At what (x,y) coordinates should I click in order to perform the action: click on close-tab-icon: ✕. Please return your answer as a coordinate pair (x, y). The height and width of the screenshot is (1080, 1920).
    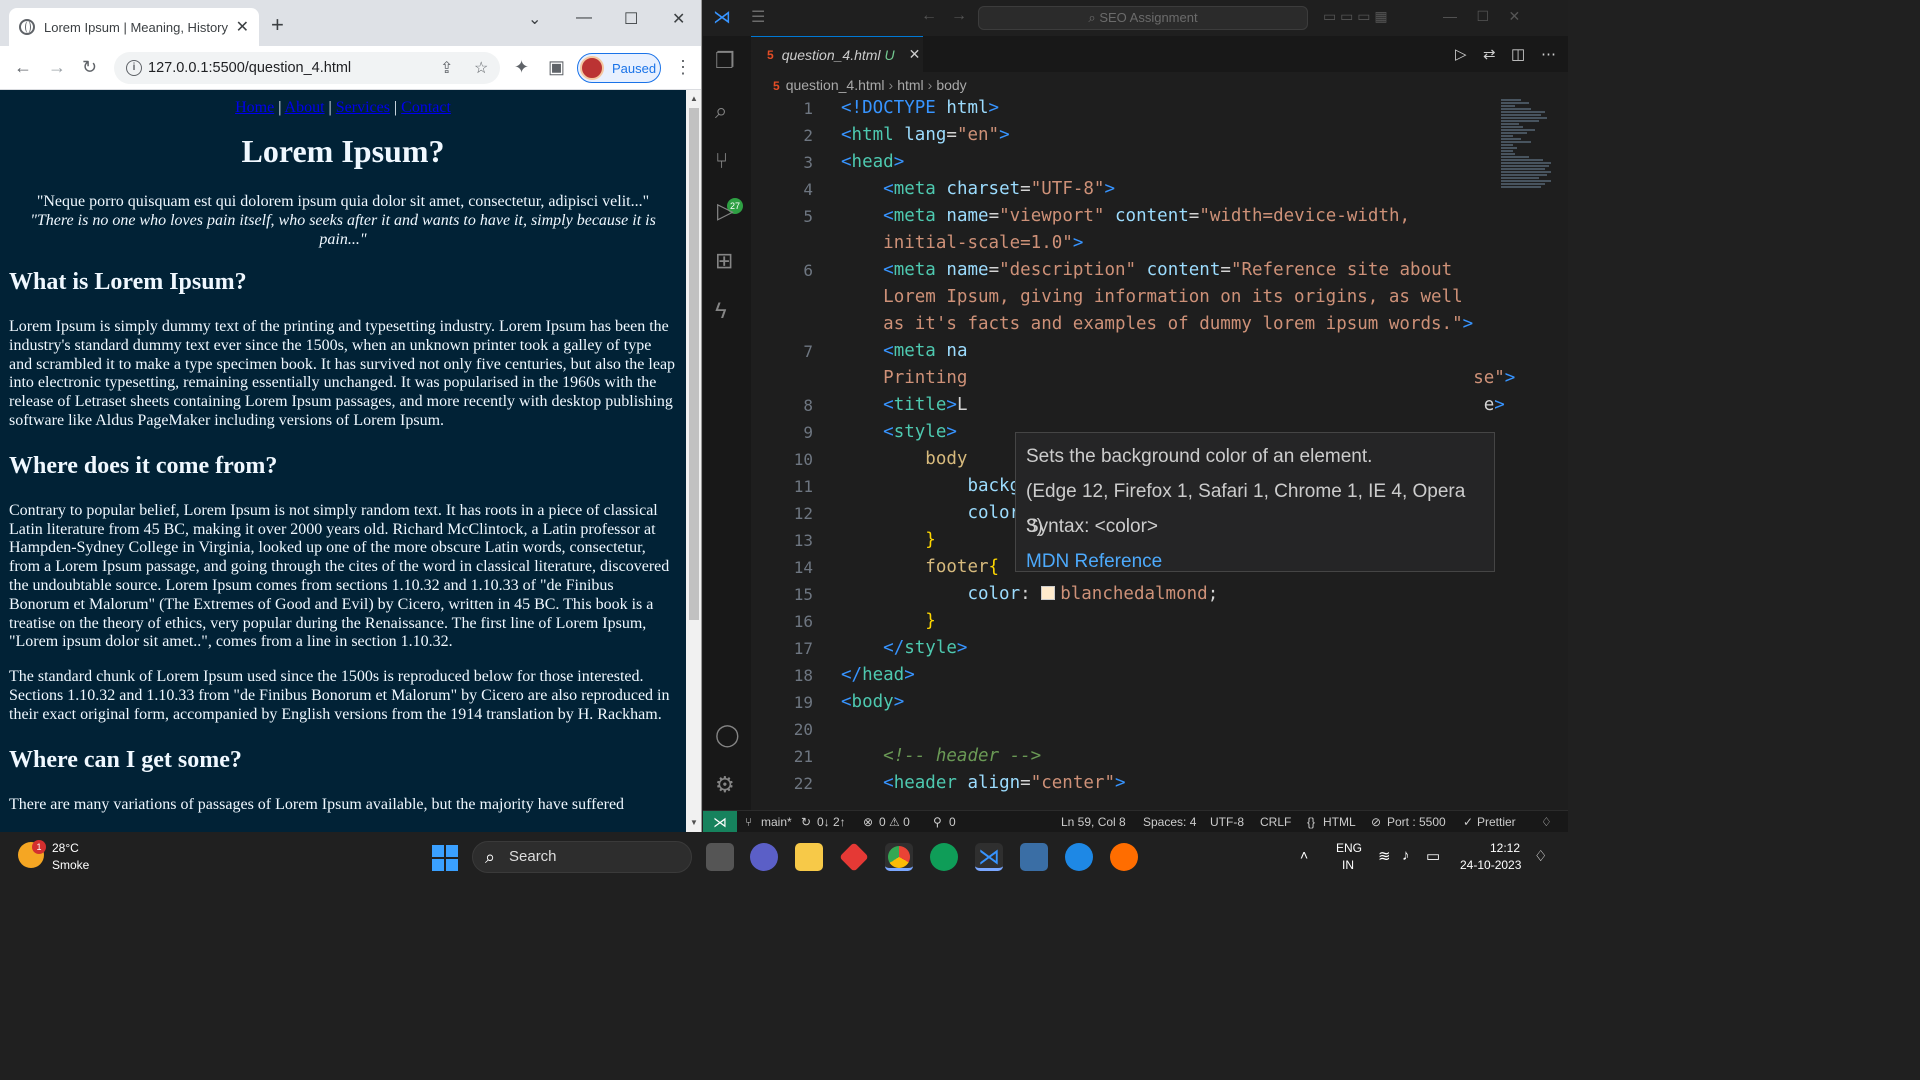
    Looking at the image, I should click on (242, 27).